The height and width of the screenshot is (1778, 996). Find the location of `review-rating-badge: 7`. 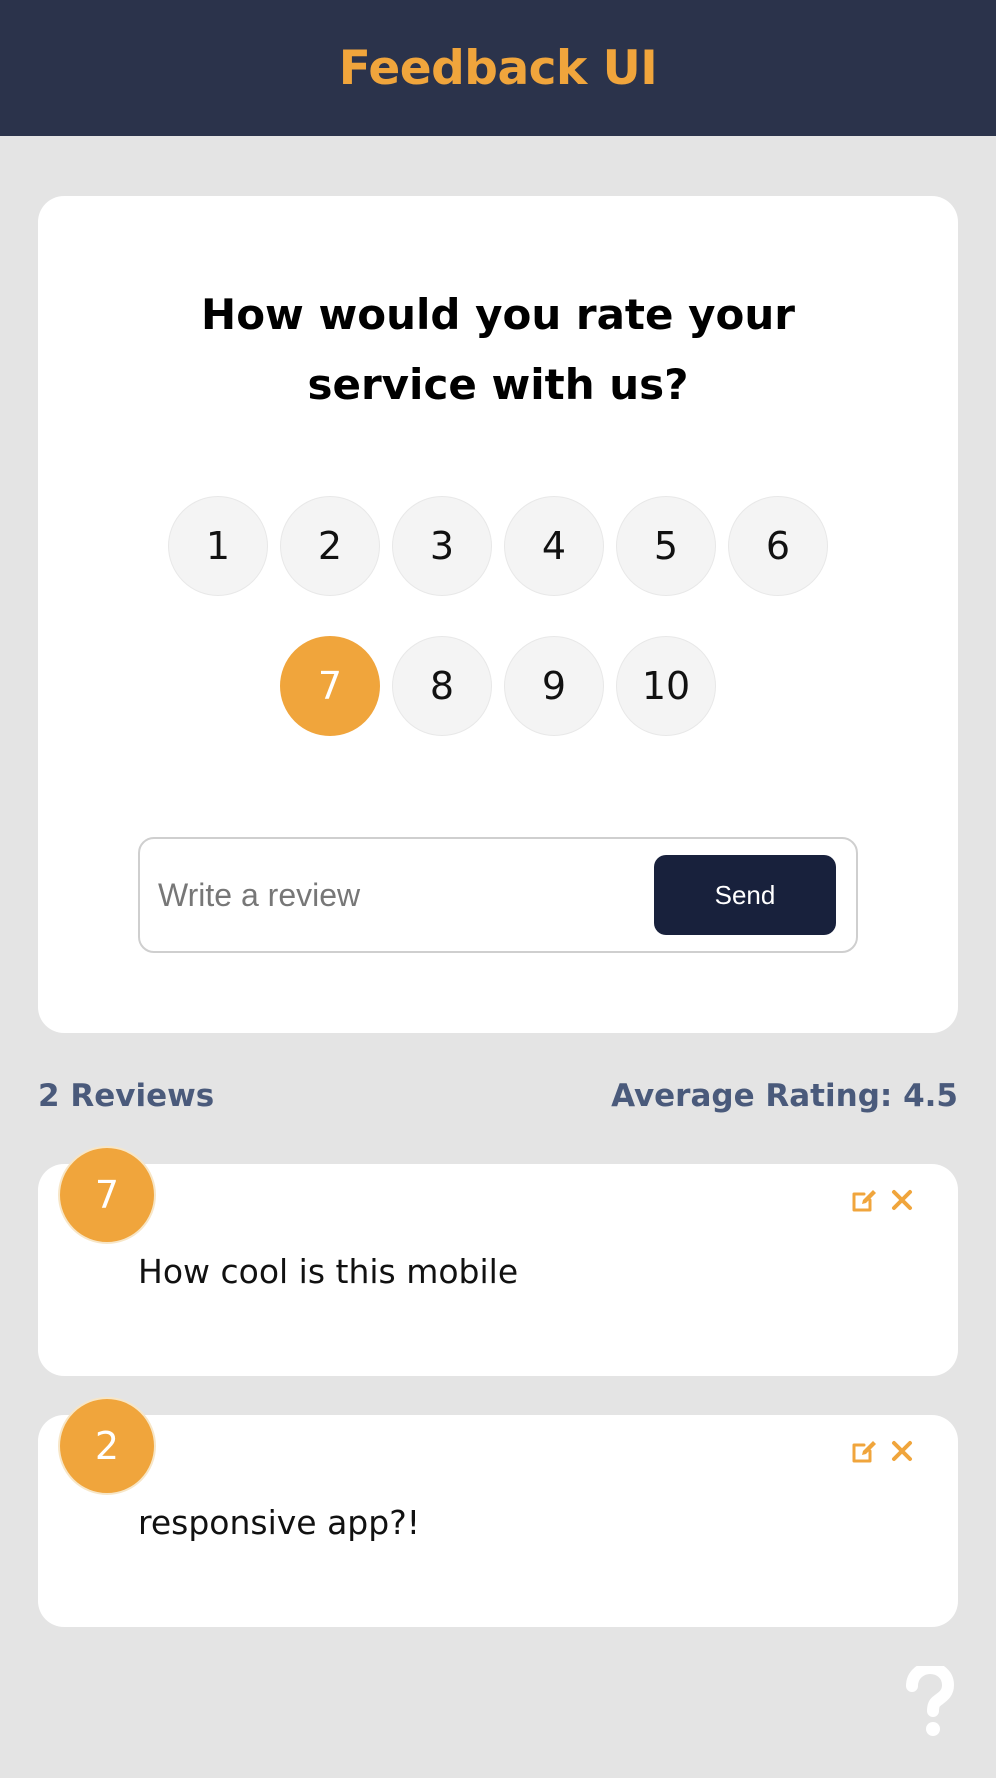

review-rating-badge: 7 is located at coordinates (107, 1195).